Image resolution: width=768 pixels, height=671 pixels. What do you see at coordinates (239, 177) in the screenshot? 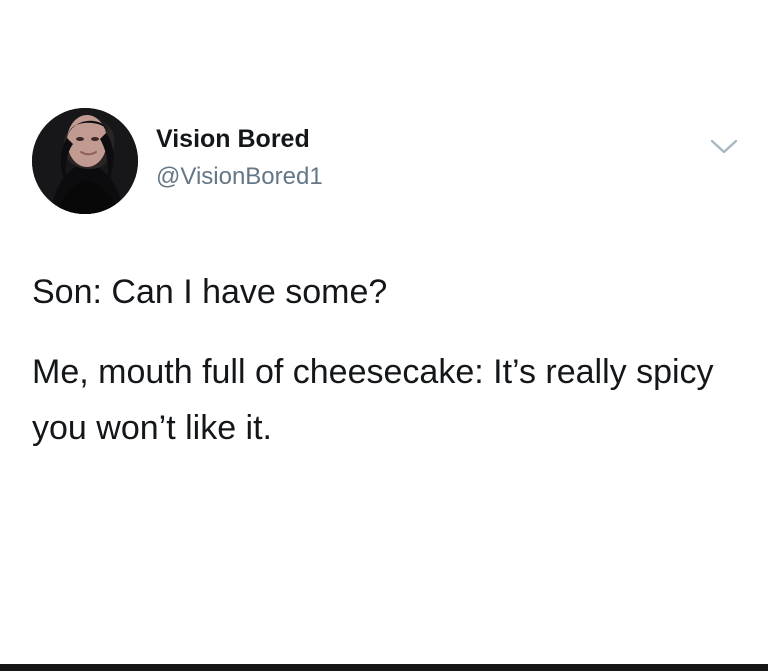
I see `author-handle: @VisionBored1` at bounding box center [239, 177].